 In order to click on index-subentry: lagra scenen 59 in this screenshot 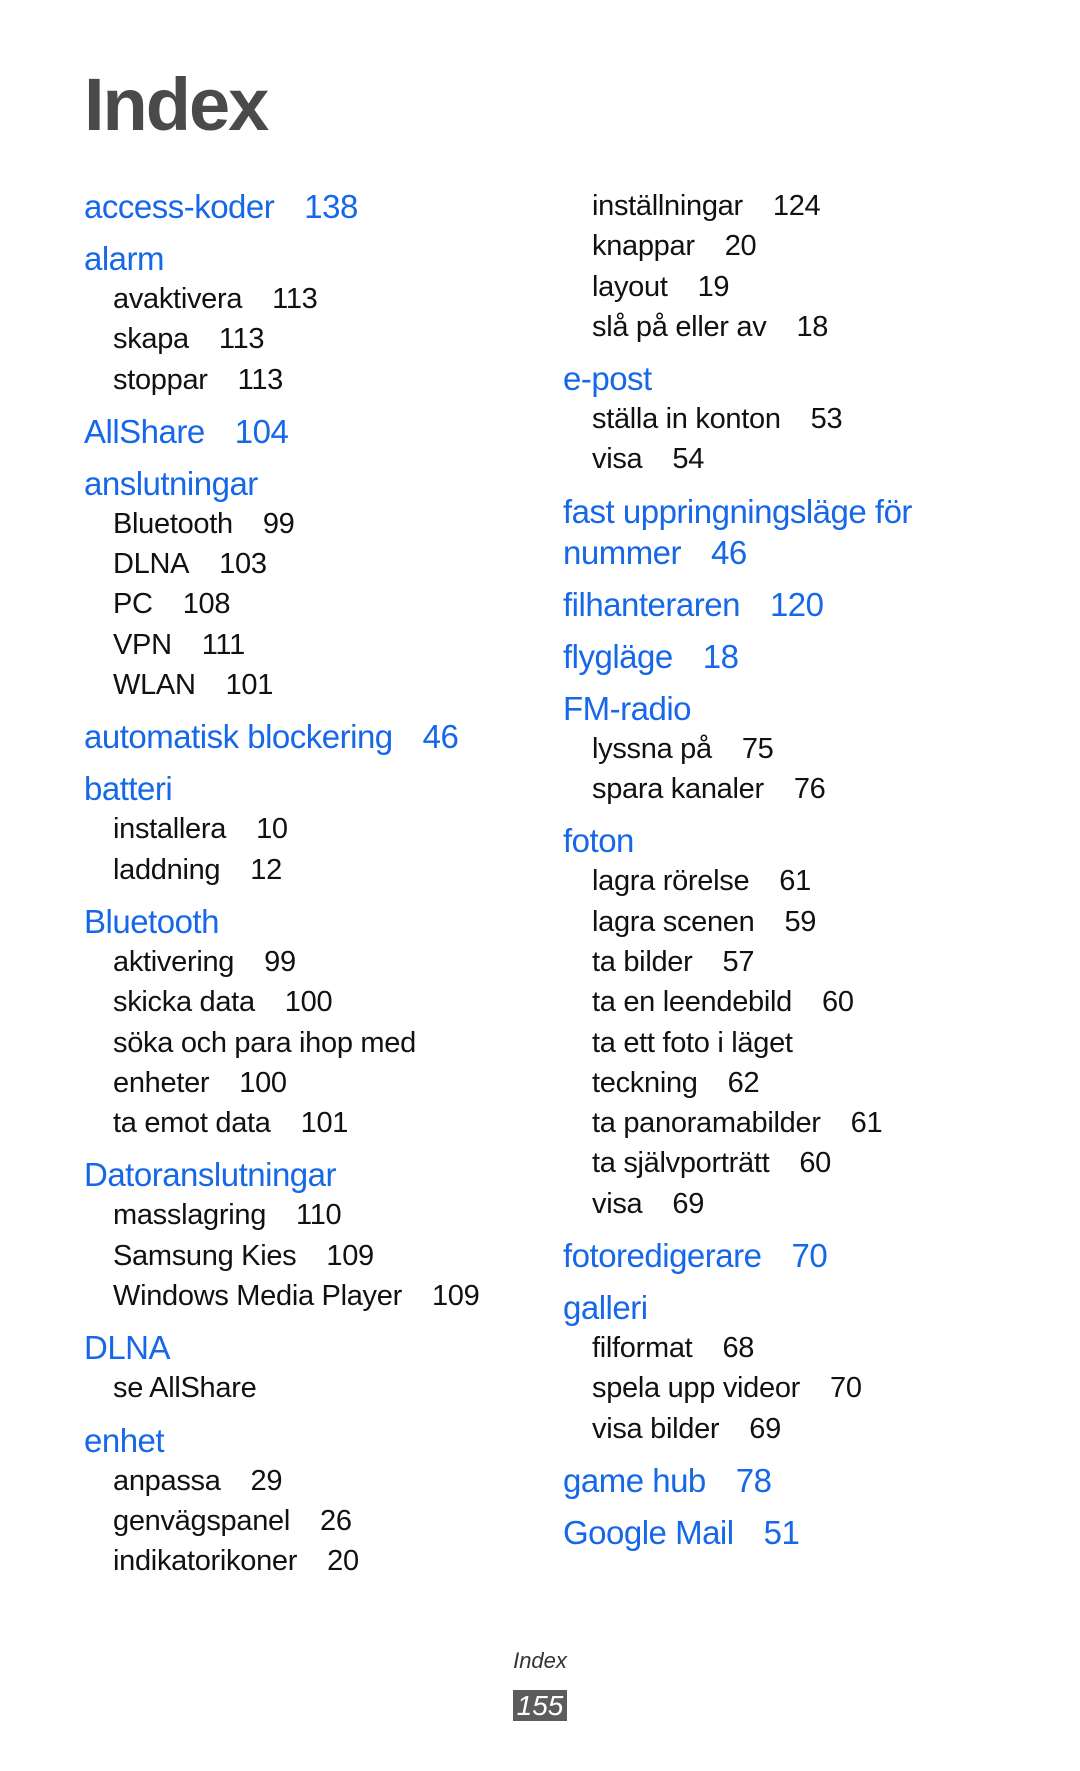, I will do `click(783, 922)`.